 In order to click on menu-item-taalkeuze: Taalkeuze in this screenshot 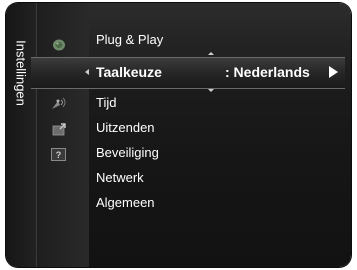, I will do `click(129, 72)`.